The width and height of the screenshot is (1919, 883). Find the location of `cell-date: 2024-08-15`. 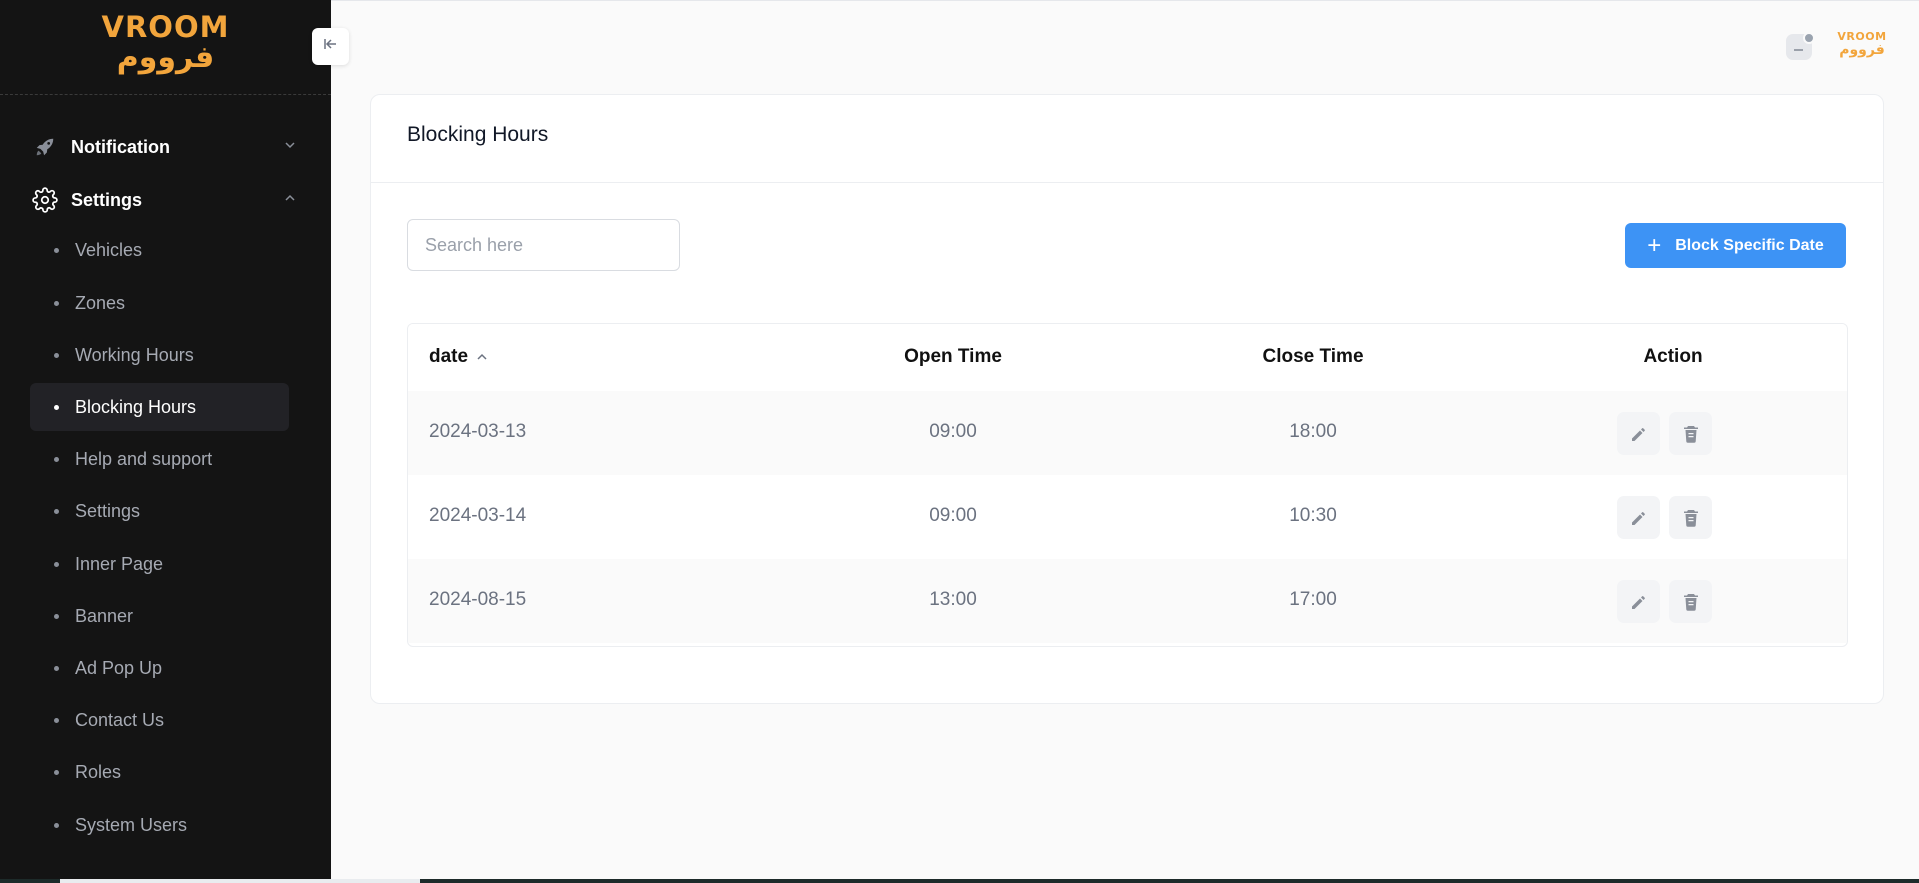

cell-date: 2024-08-15 is located at coordinates (478, 599).